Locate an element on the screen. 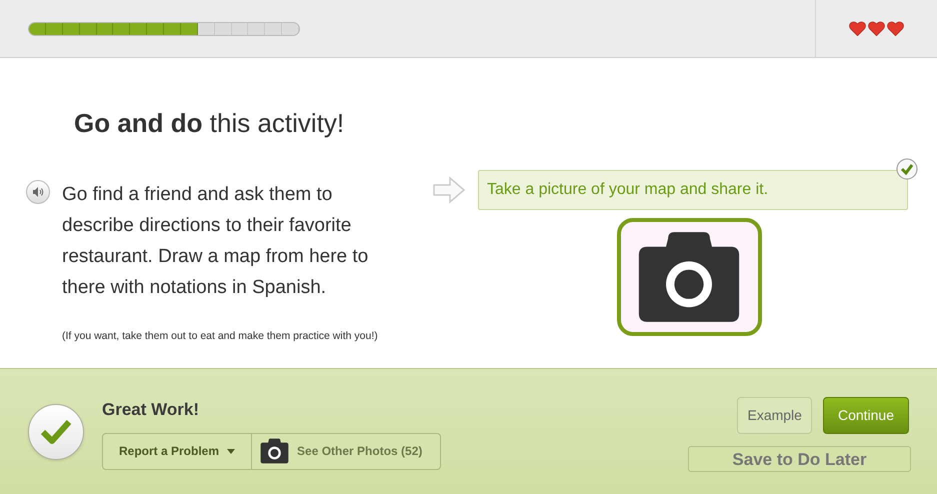 This screenshot has width=937, height=494. camera-icon is located at coordinates (275, 451).